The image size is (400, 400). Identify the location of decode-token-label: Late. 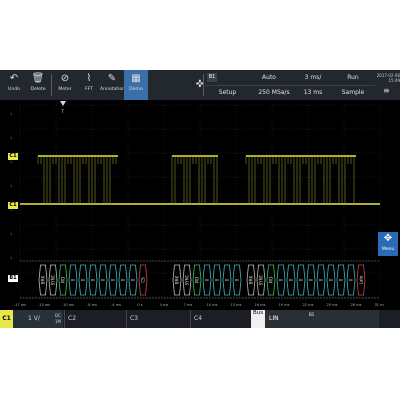
(361, 279).